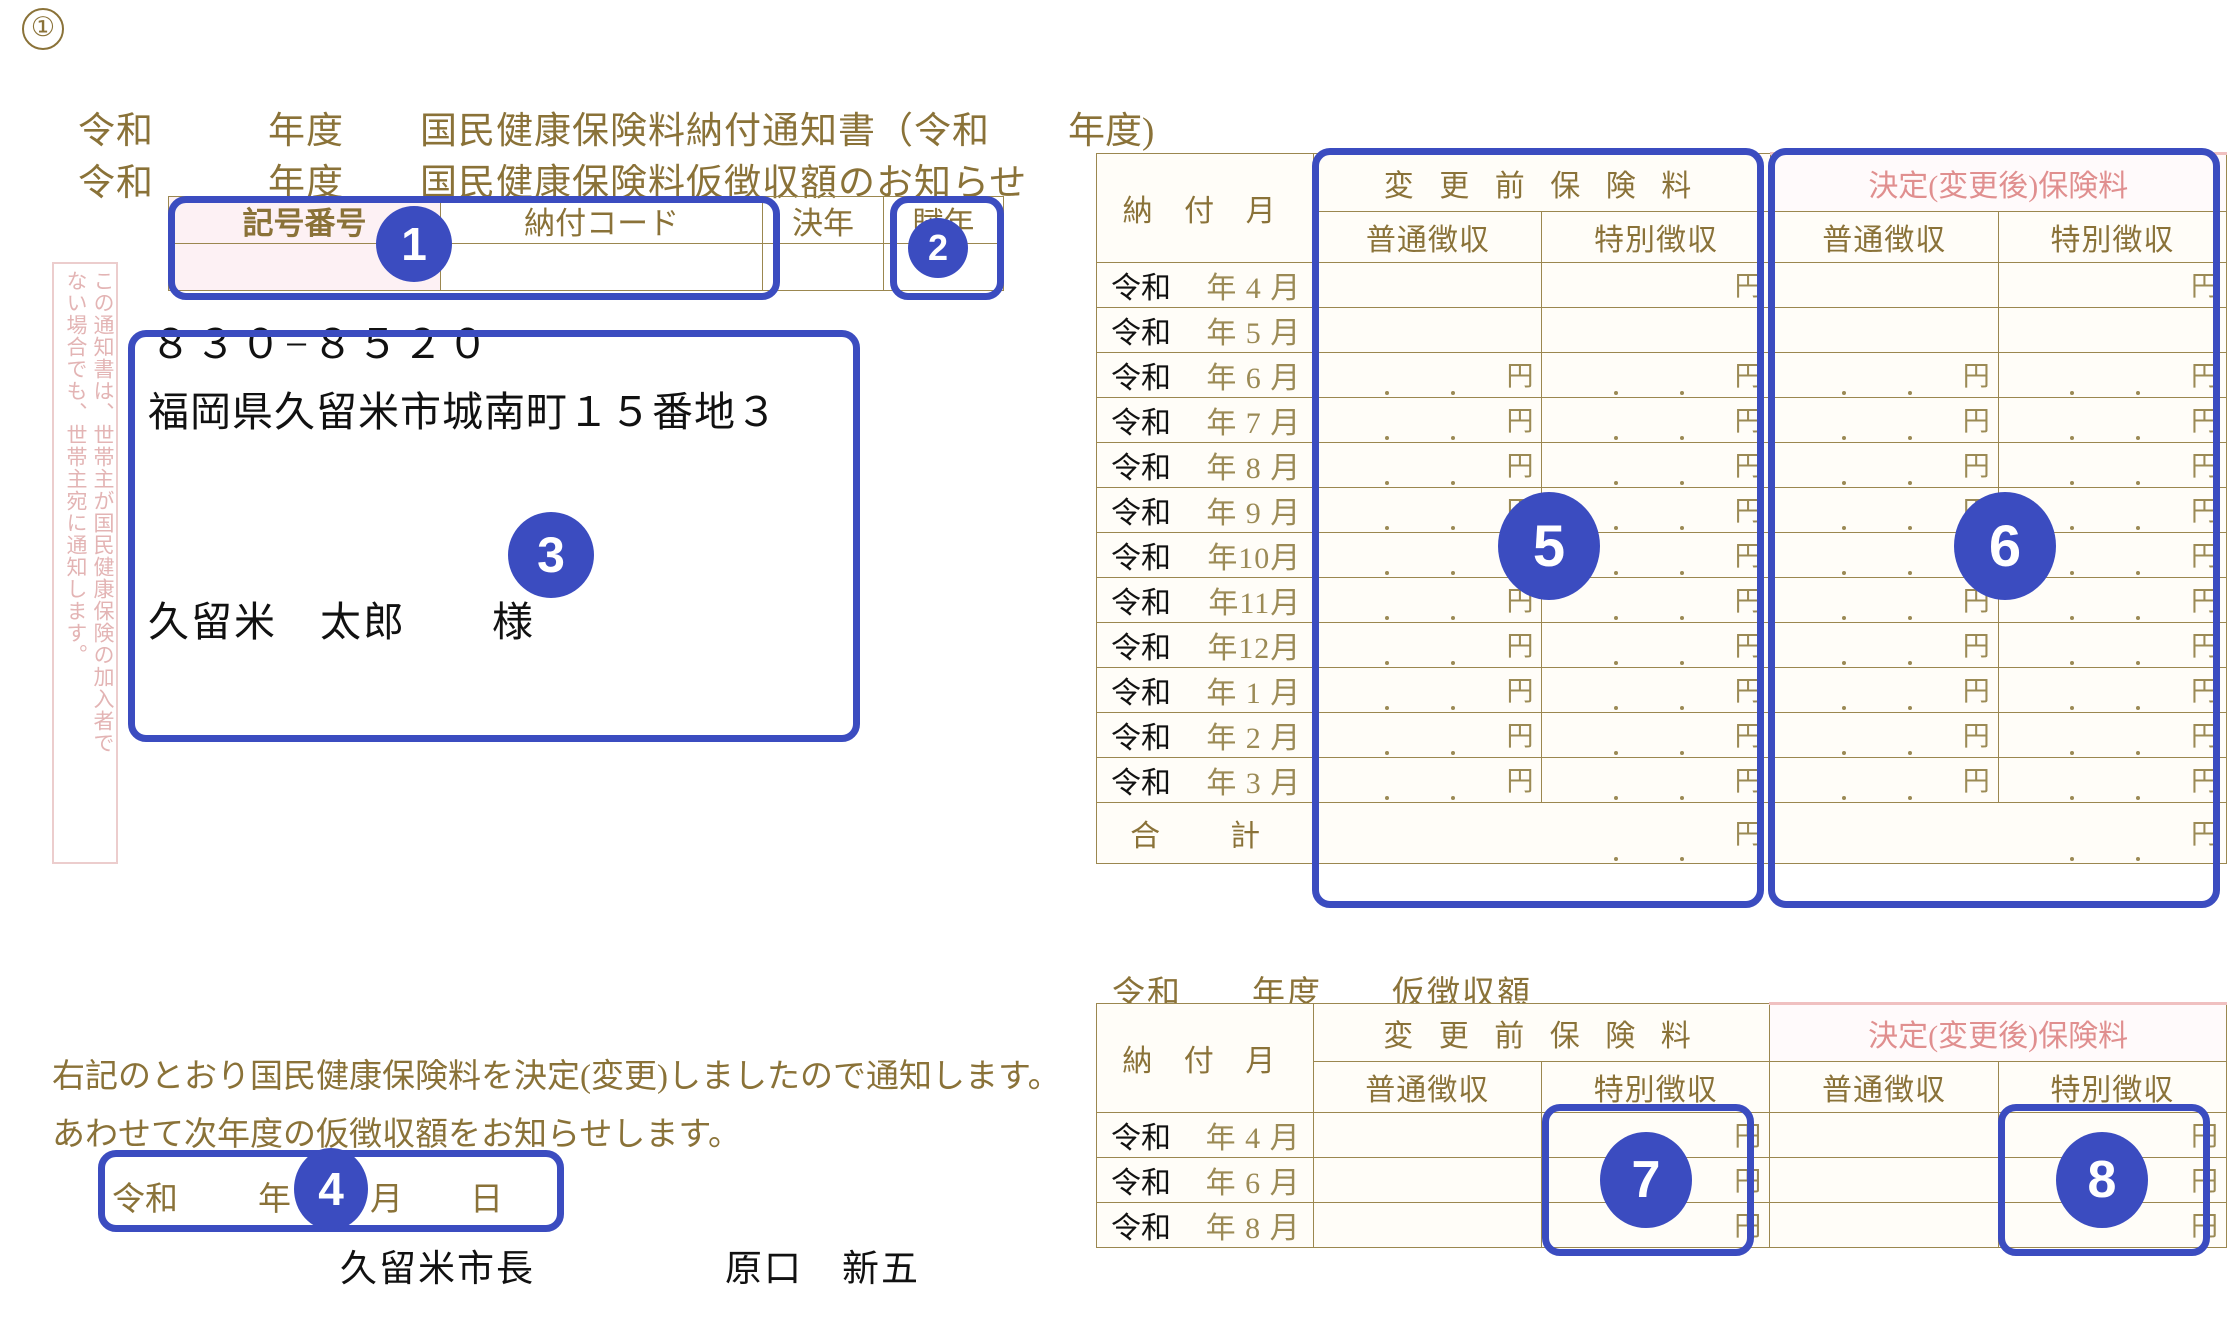  Describe the element at coordinates (1254, 738) in the screenshot. I see `row-month: 年 2 月` at that location.